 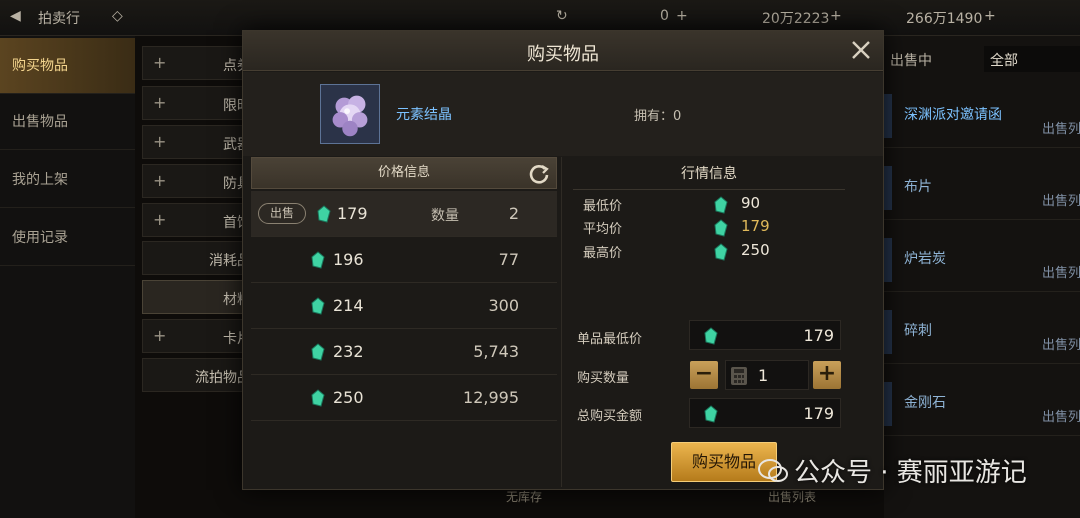 What do you see at coordinates (739, 376) in the screenshot?
I see `calculator-icon` at bounding box center [739, 376].